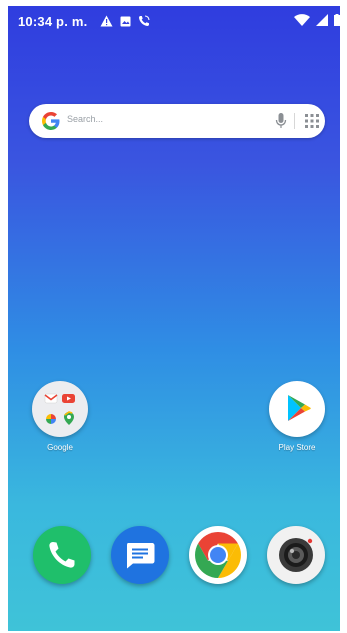 The height and width of the screenshot is (633, 347). What do you see at coordinates (144, 20) in the screenshot?
I see `phone-call-icon` at bounding box center [144, 20].